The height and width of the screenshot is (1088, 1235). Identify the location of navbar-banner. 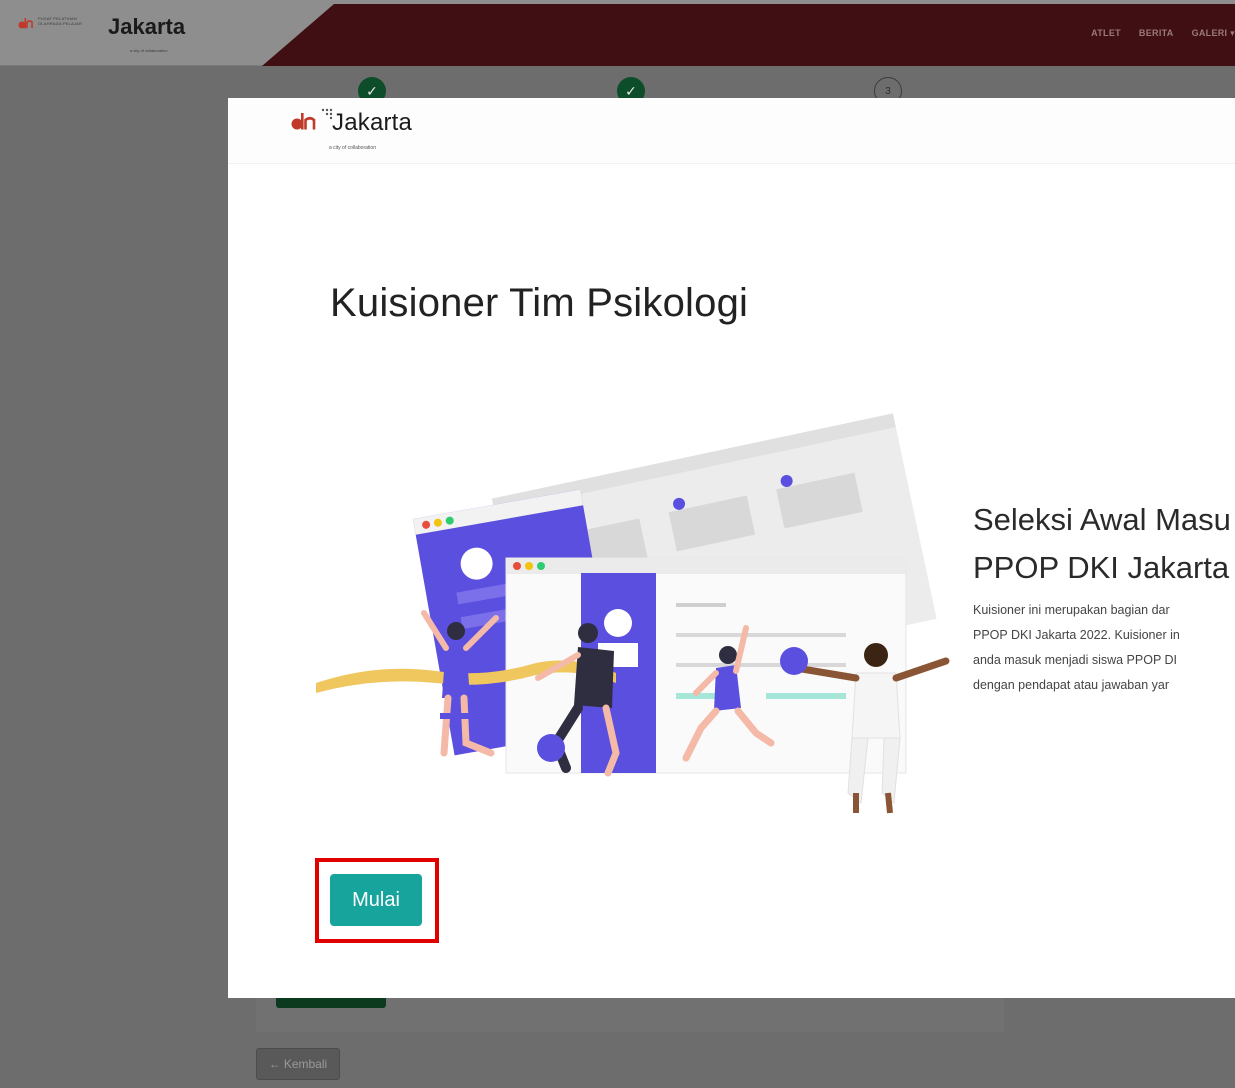
(748, 35).